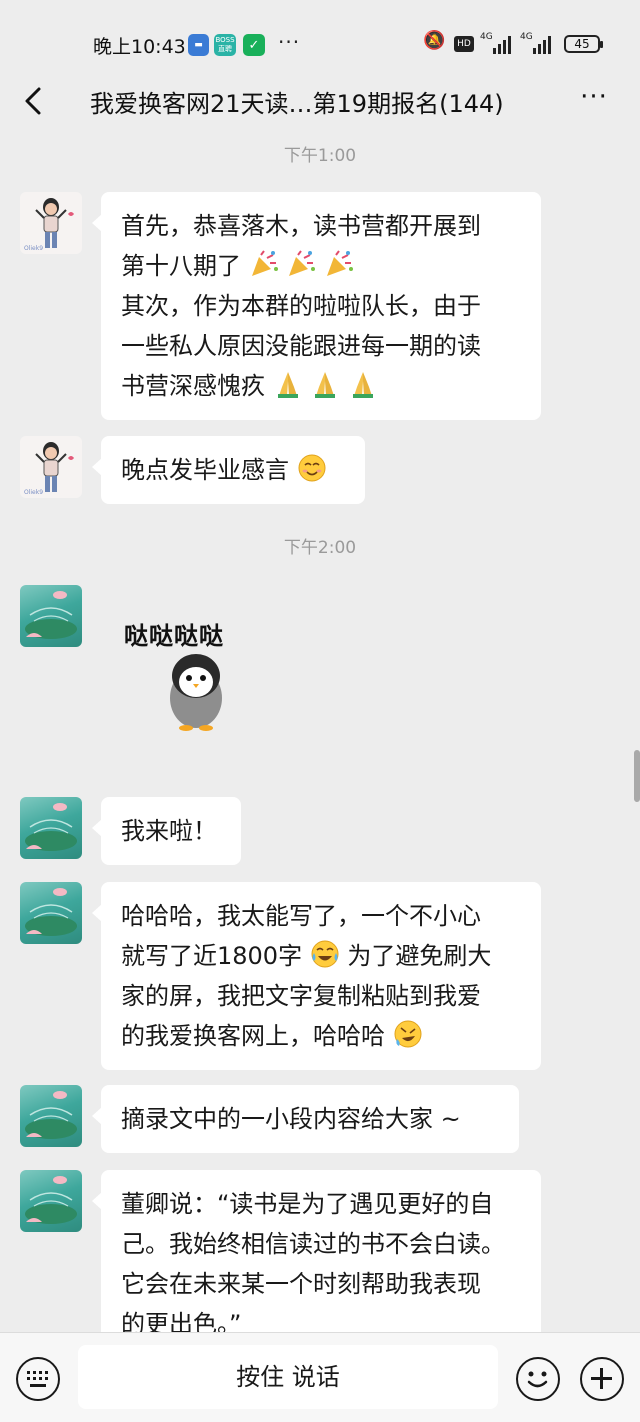  Describe the element at coordinates (637, 776) in the screenshot. I see `scrollbar-thumb` at that location.